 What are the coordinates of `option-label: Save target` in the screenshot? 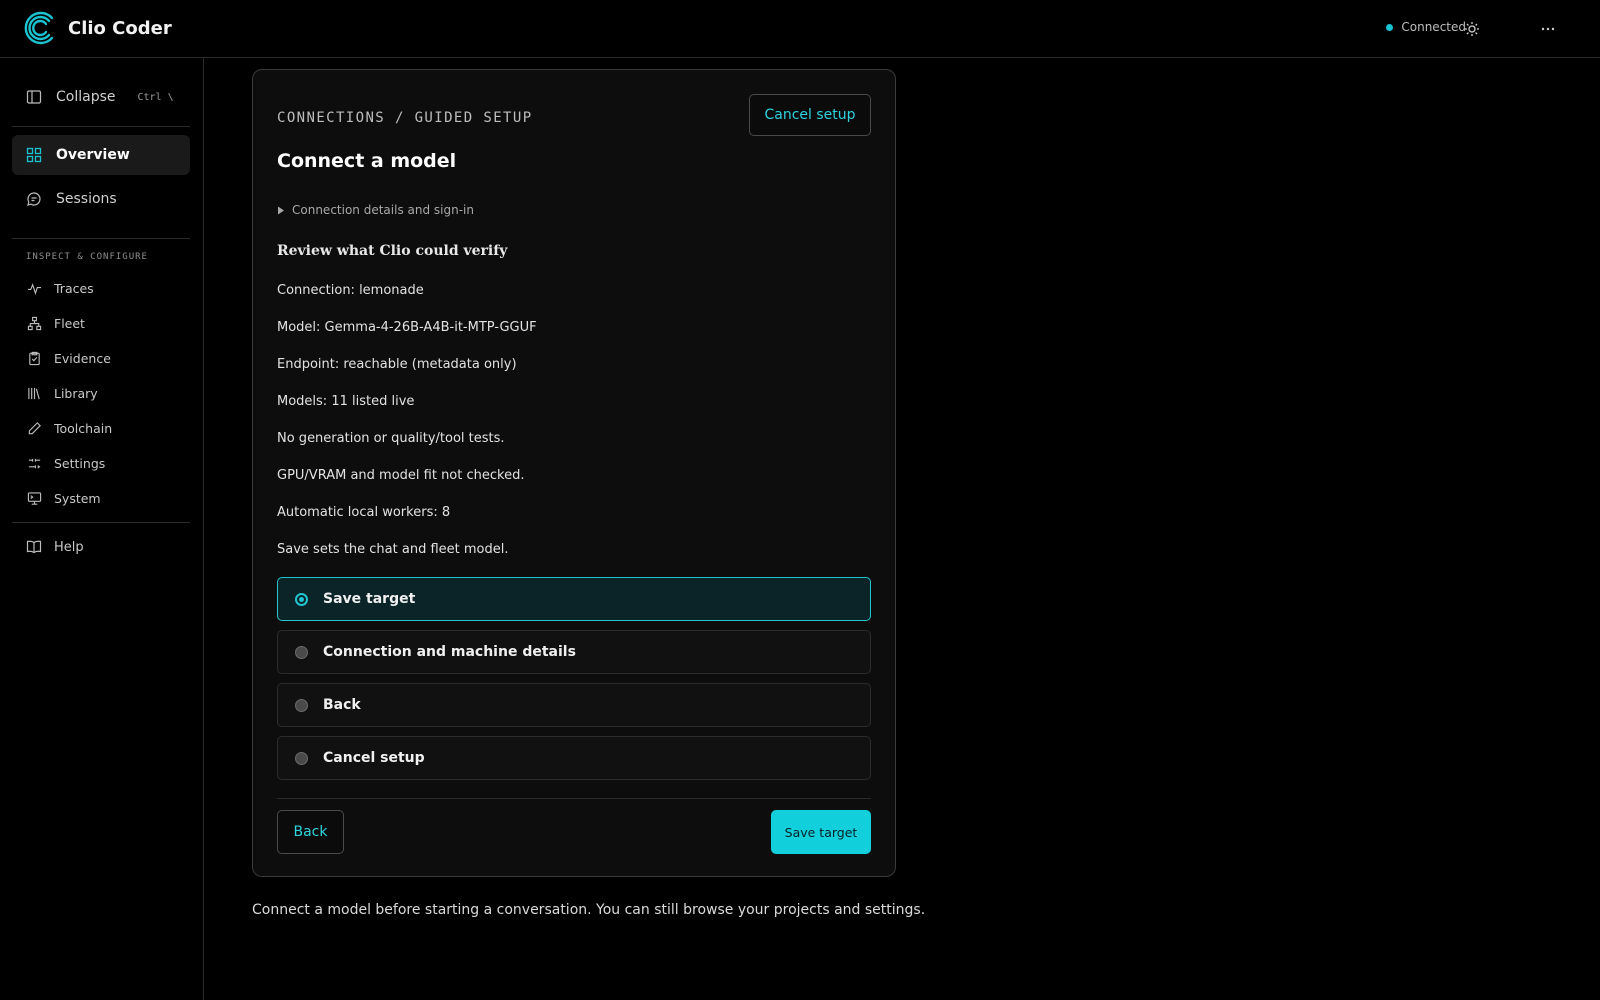 It's located at (369, 599).